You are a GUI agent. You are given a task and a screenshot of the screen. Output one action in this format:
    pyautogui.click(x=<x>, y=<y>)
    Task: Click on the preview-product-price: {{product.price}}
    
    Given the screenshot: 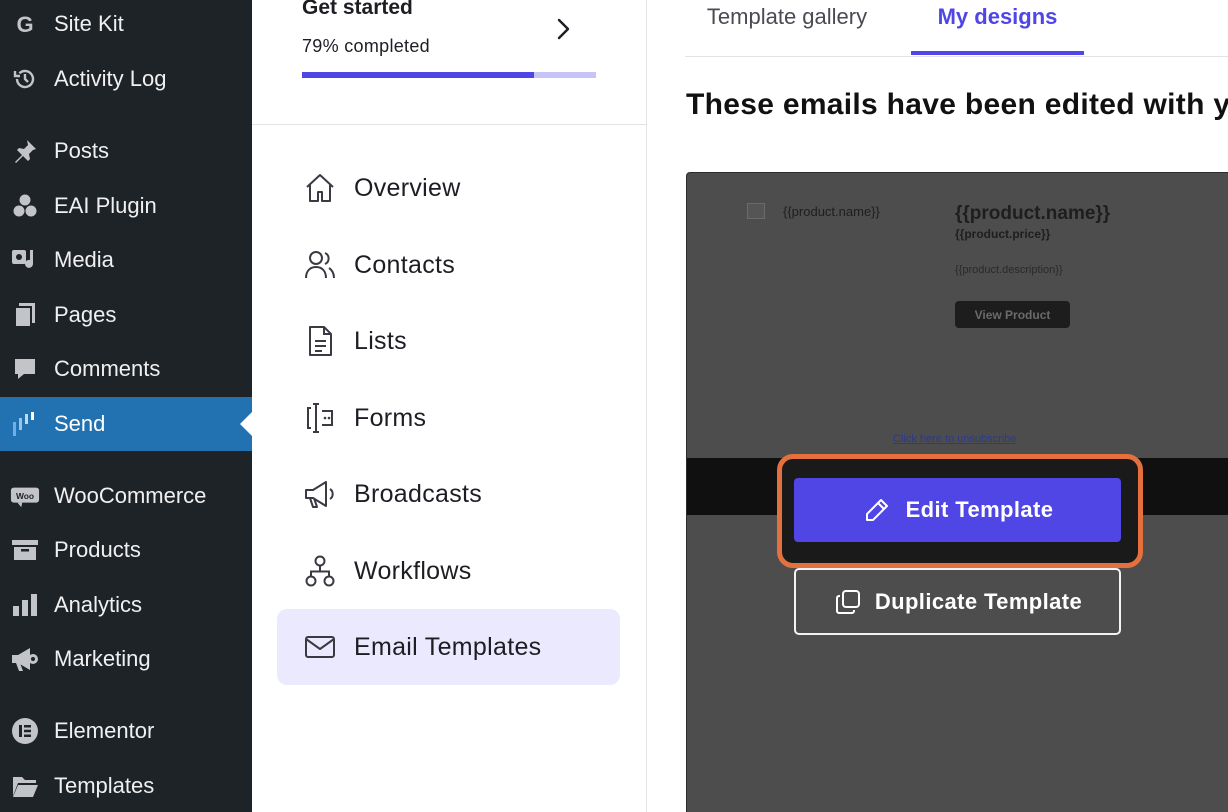 What is the action you would take?
    pyautogui.click(x=1003, y=234)
    